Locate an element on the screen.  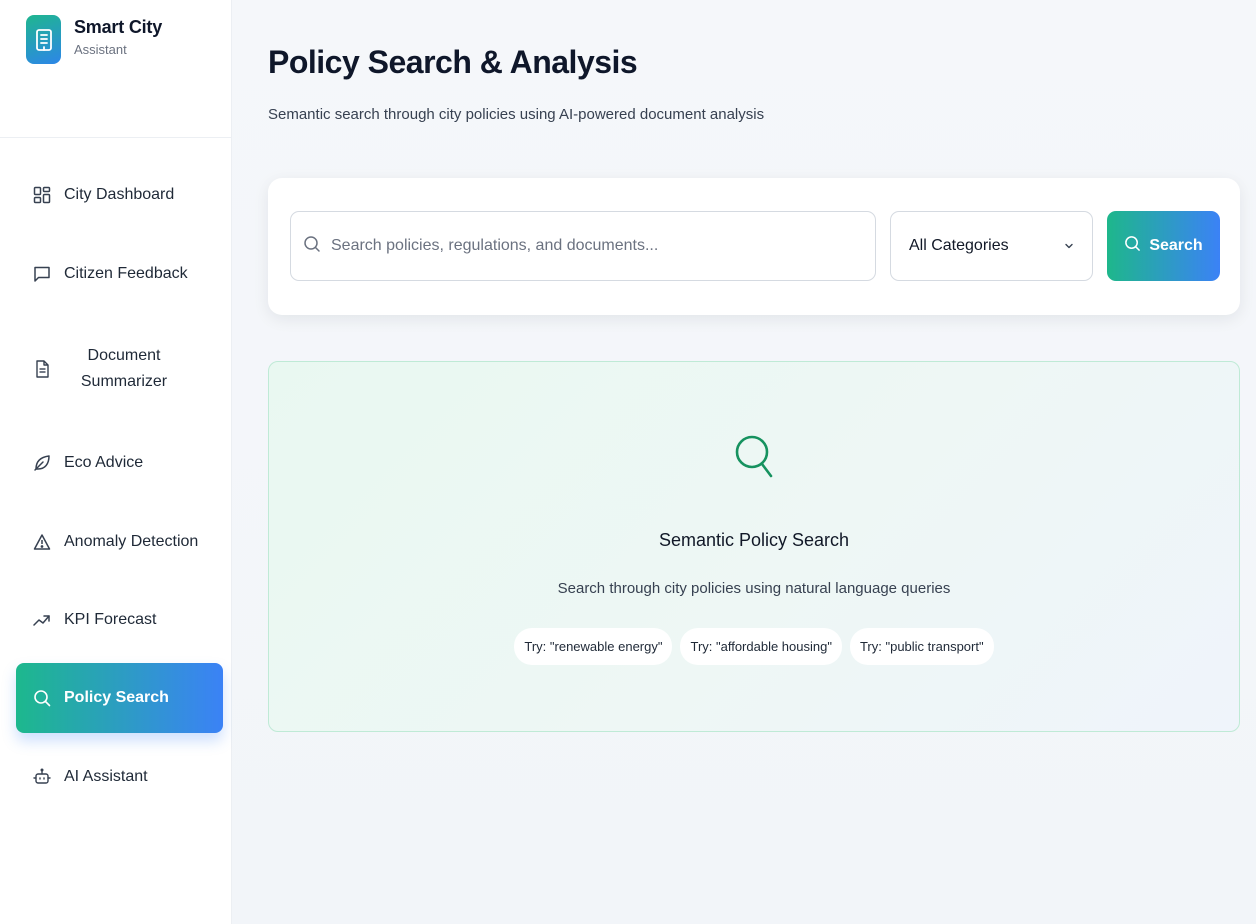
file-text-icon is located at coordinates (42, 369).